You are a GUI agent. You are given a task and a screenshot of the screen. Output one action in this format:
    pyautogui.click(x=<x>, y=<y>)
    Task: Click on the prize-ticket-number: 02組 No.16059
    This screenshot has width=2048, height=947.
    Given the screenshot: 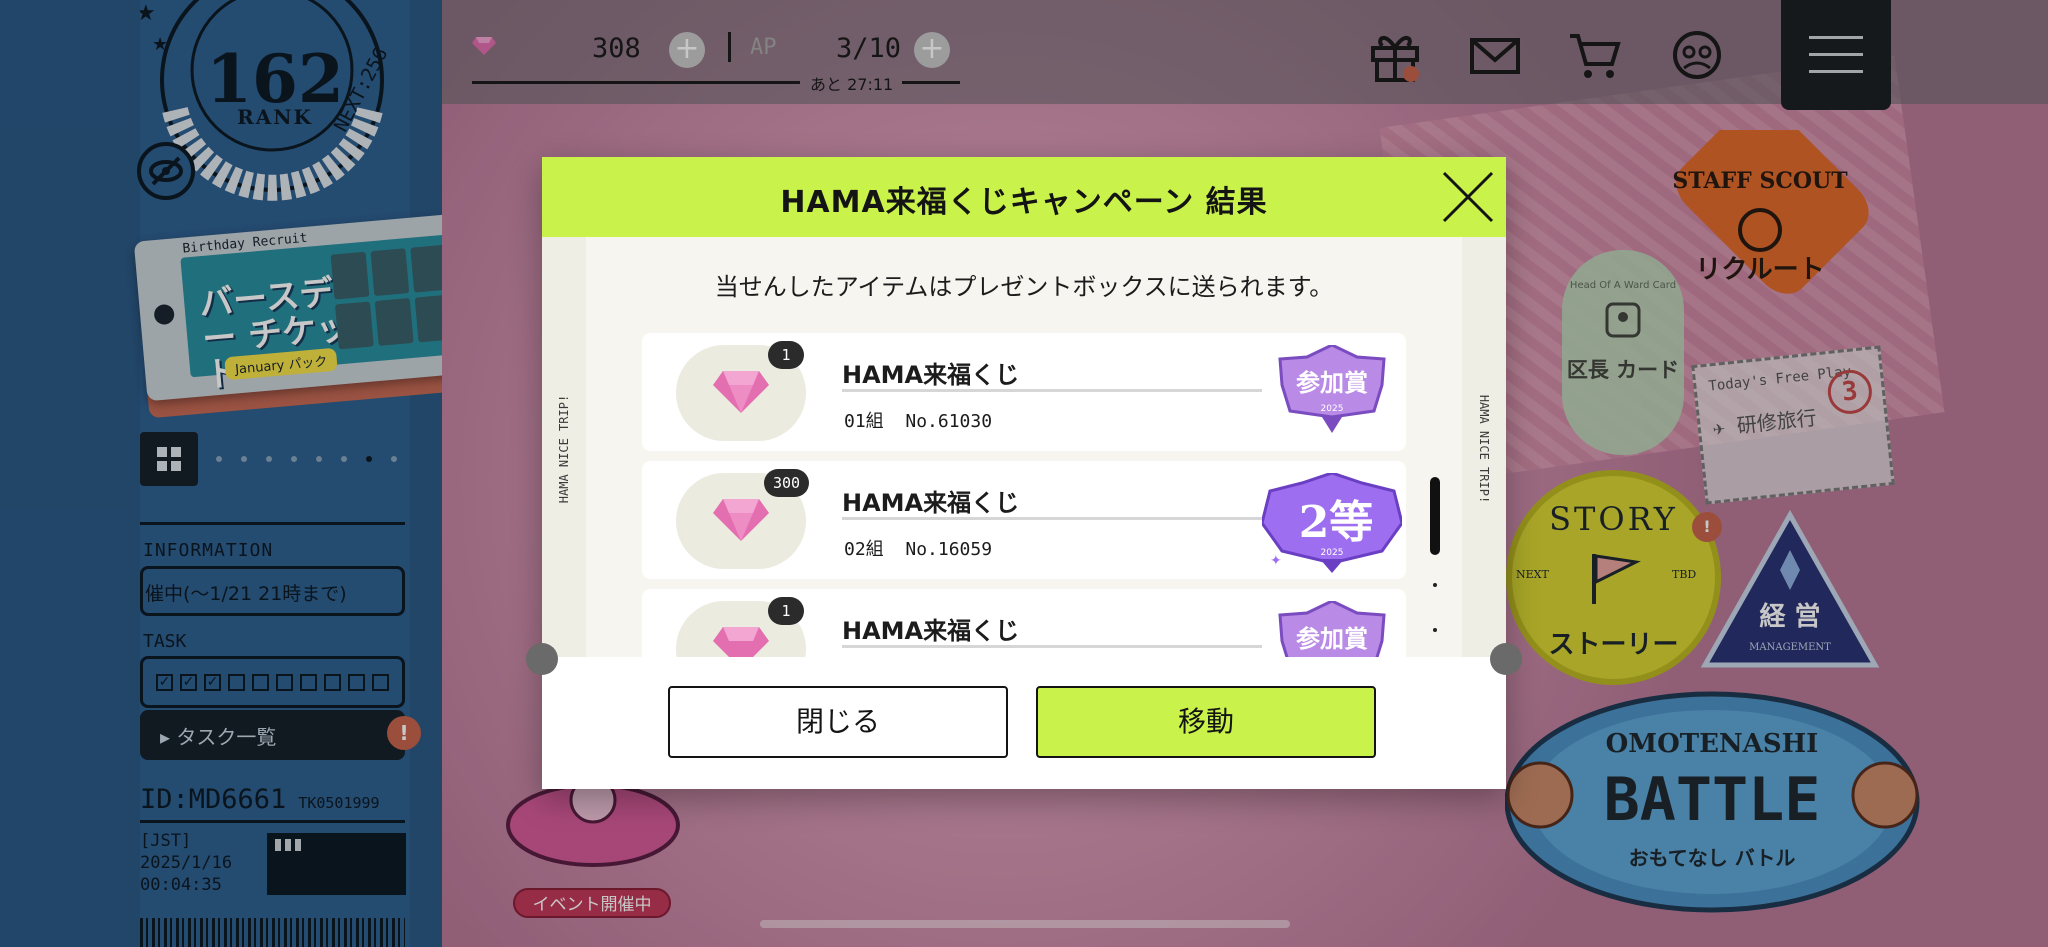 What is the action you would take?
    pyautogui.click(x=918, y=549)
    